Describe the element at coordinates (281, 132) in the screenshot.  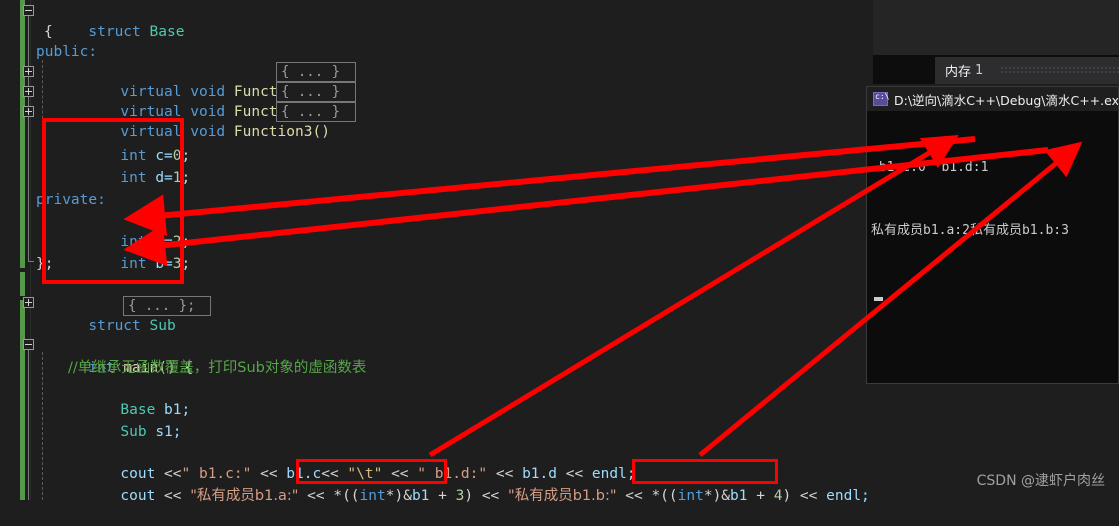
I see `fn-function3: Function3()` at that location.